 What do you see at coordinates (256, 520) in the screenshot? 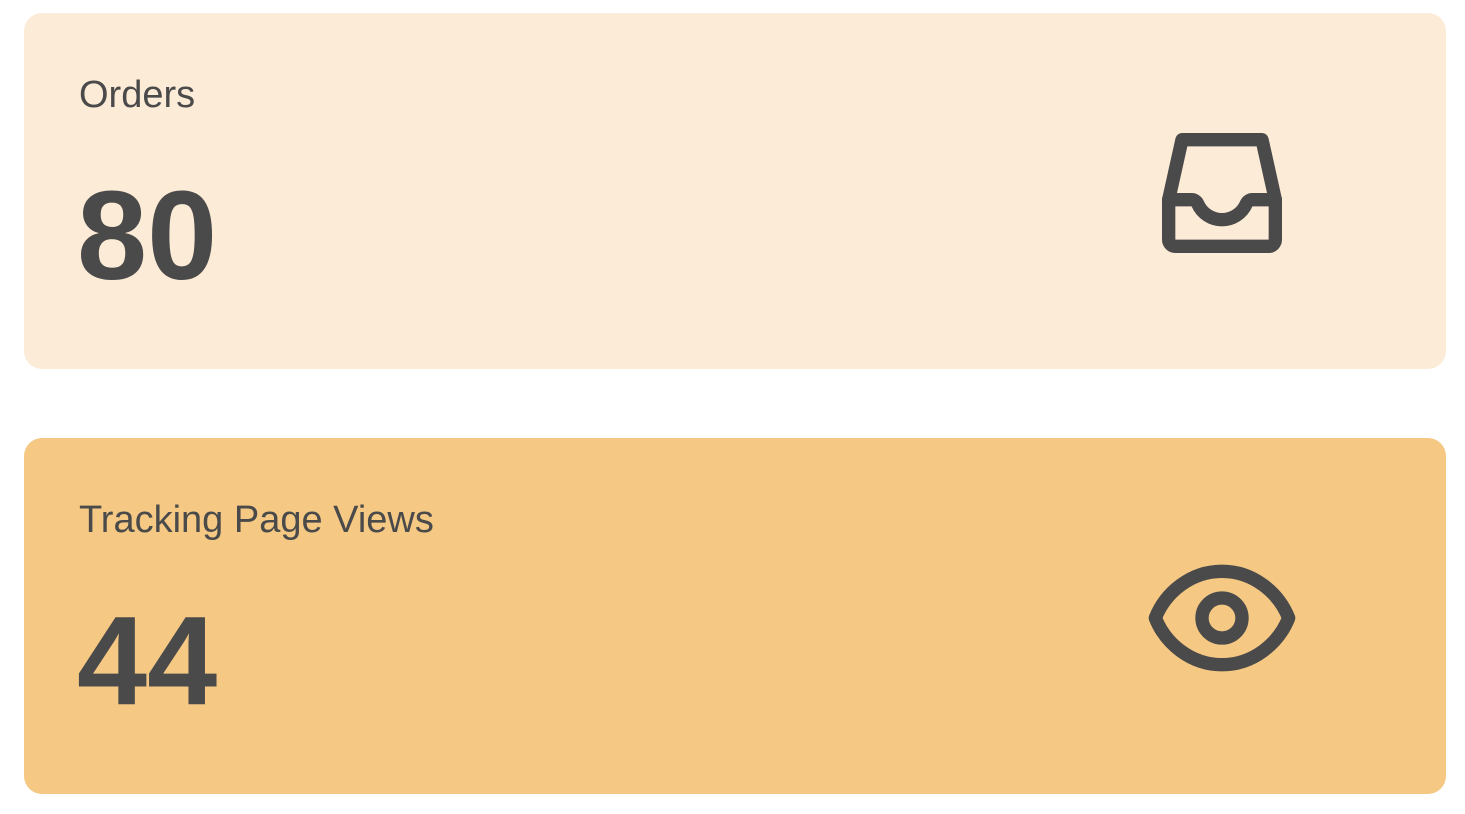
I see `tracking-page-views-label: Tracking Page Views` at bounding box center [256, 520].